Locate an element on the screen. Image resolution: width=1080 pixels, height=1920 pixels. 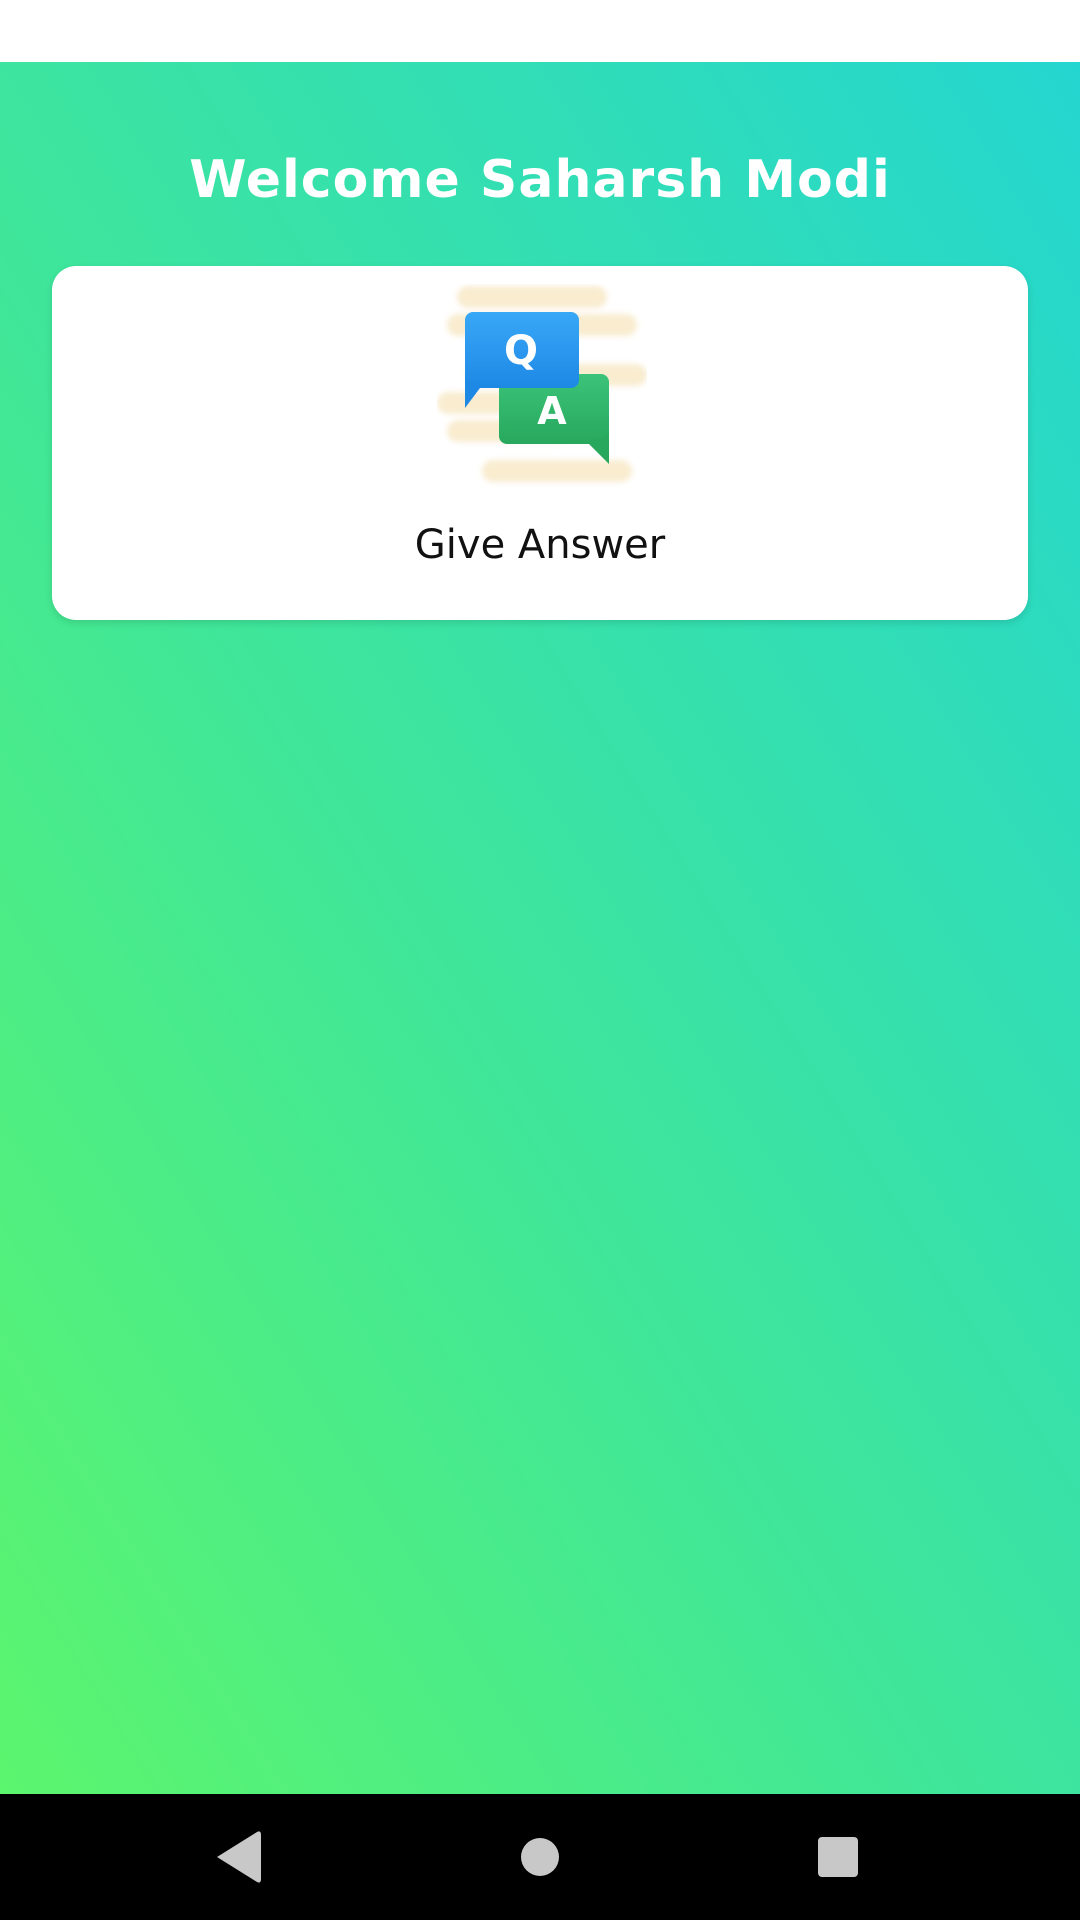
qa-chat-icon: A Q is located at coordinates (542, 384).